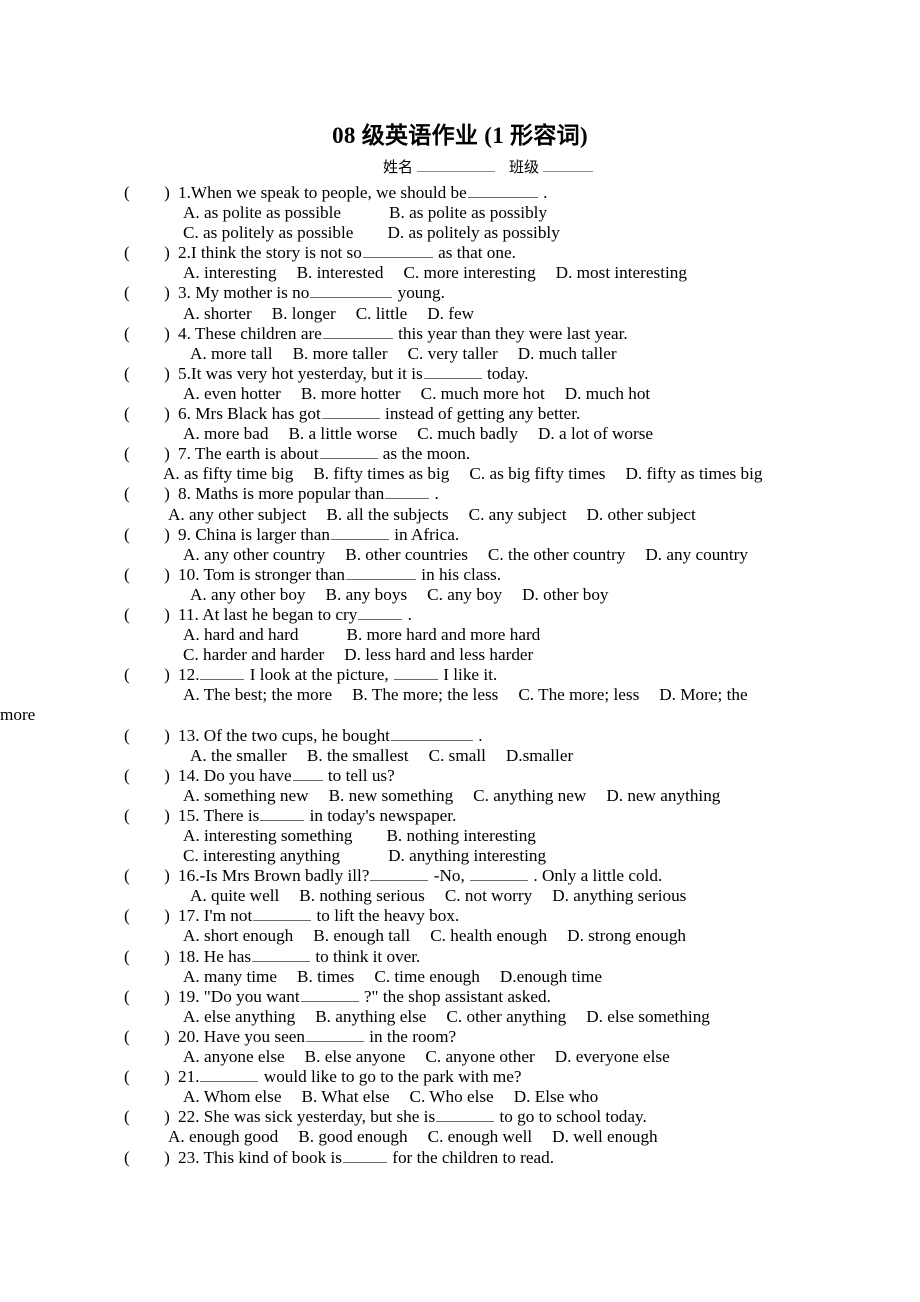 The height and width of the screenshot is (1302, 920). Describe the element at coordinates (234, 895) in the screenshot. I see `option-choice: A. quite well` at that location.